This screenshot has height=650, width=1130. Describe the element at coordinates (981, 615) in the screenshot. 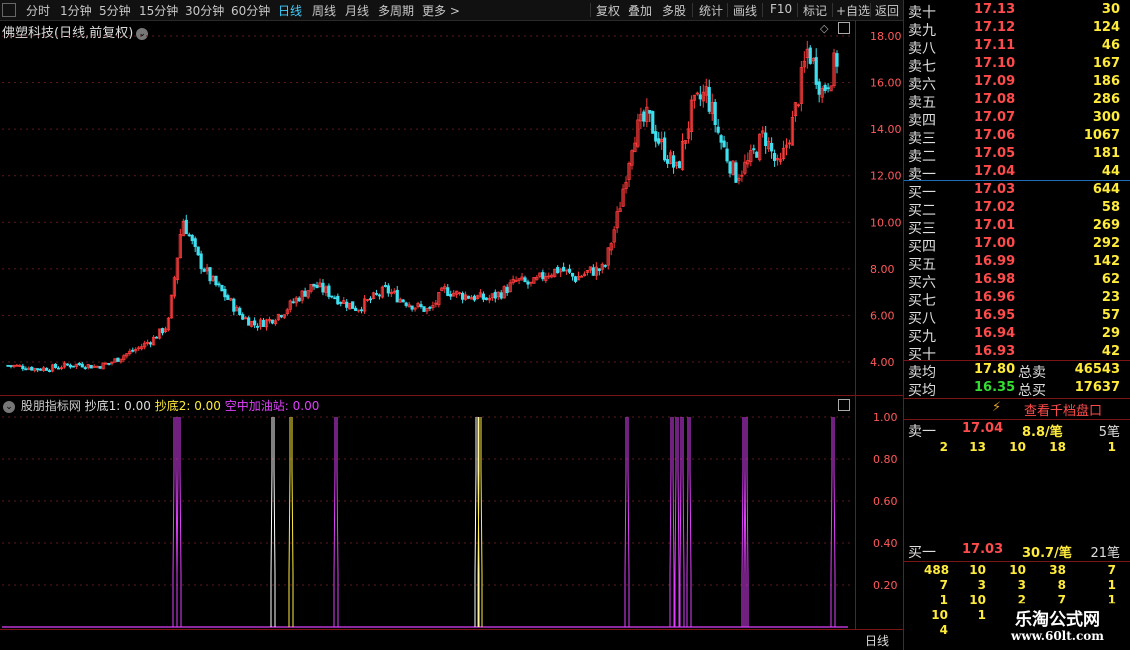

I see `queue-bid-order: 1` at that location.